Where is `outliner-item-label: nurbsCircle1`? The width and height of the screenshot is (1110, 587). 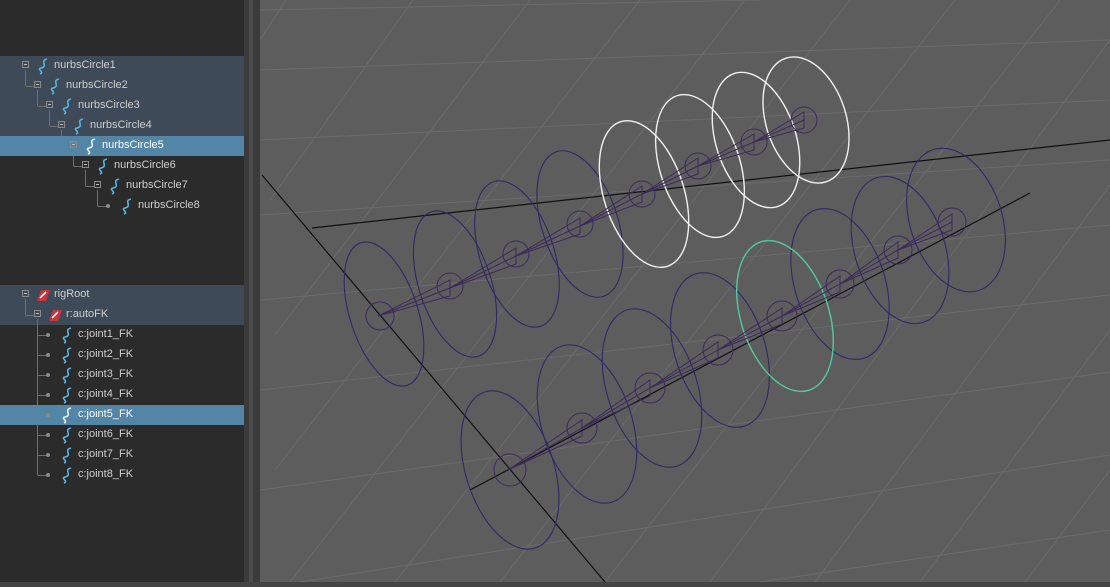 outliner-item-label: nurbsCircle1 is located at coordinates (85, 65).